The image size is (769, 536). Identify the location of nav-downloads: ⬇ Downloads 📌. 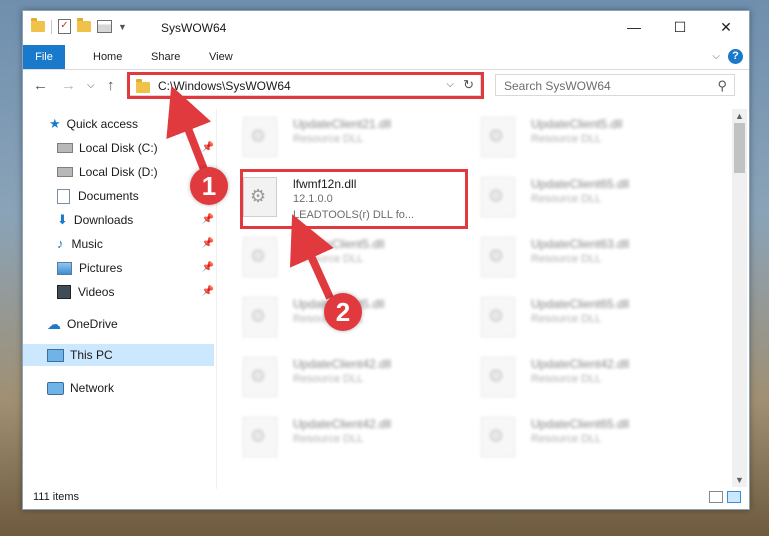
(135, 220).